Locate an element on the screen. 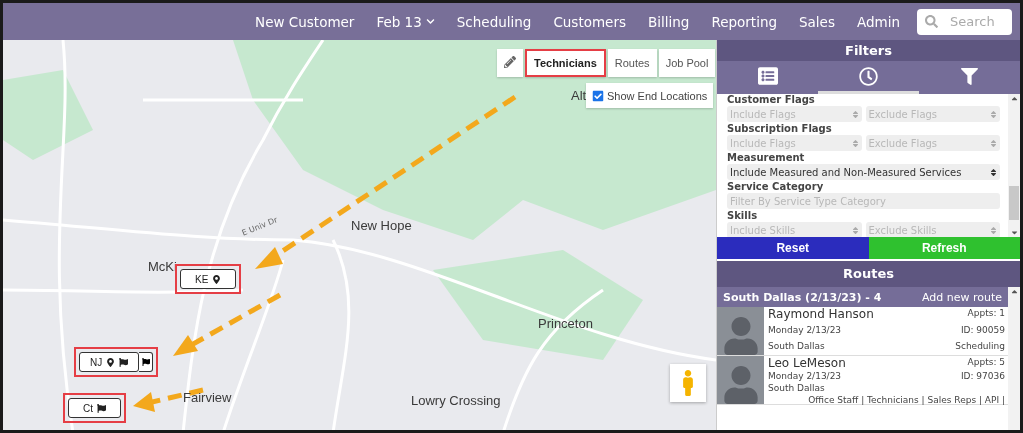 This screenshot has width=1023, height=433. checkbox-checked-icon is located at coordinates (598, 95).